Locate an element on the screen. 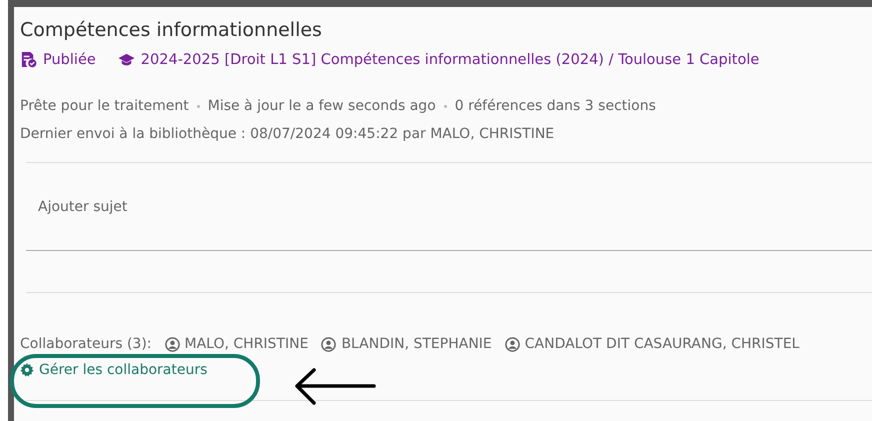  manage-collaborators-link: Gérer les collaborateurs is located at coordinates (114, 370).